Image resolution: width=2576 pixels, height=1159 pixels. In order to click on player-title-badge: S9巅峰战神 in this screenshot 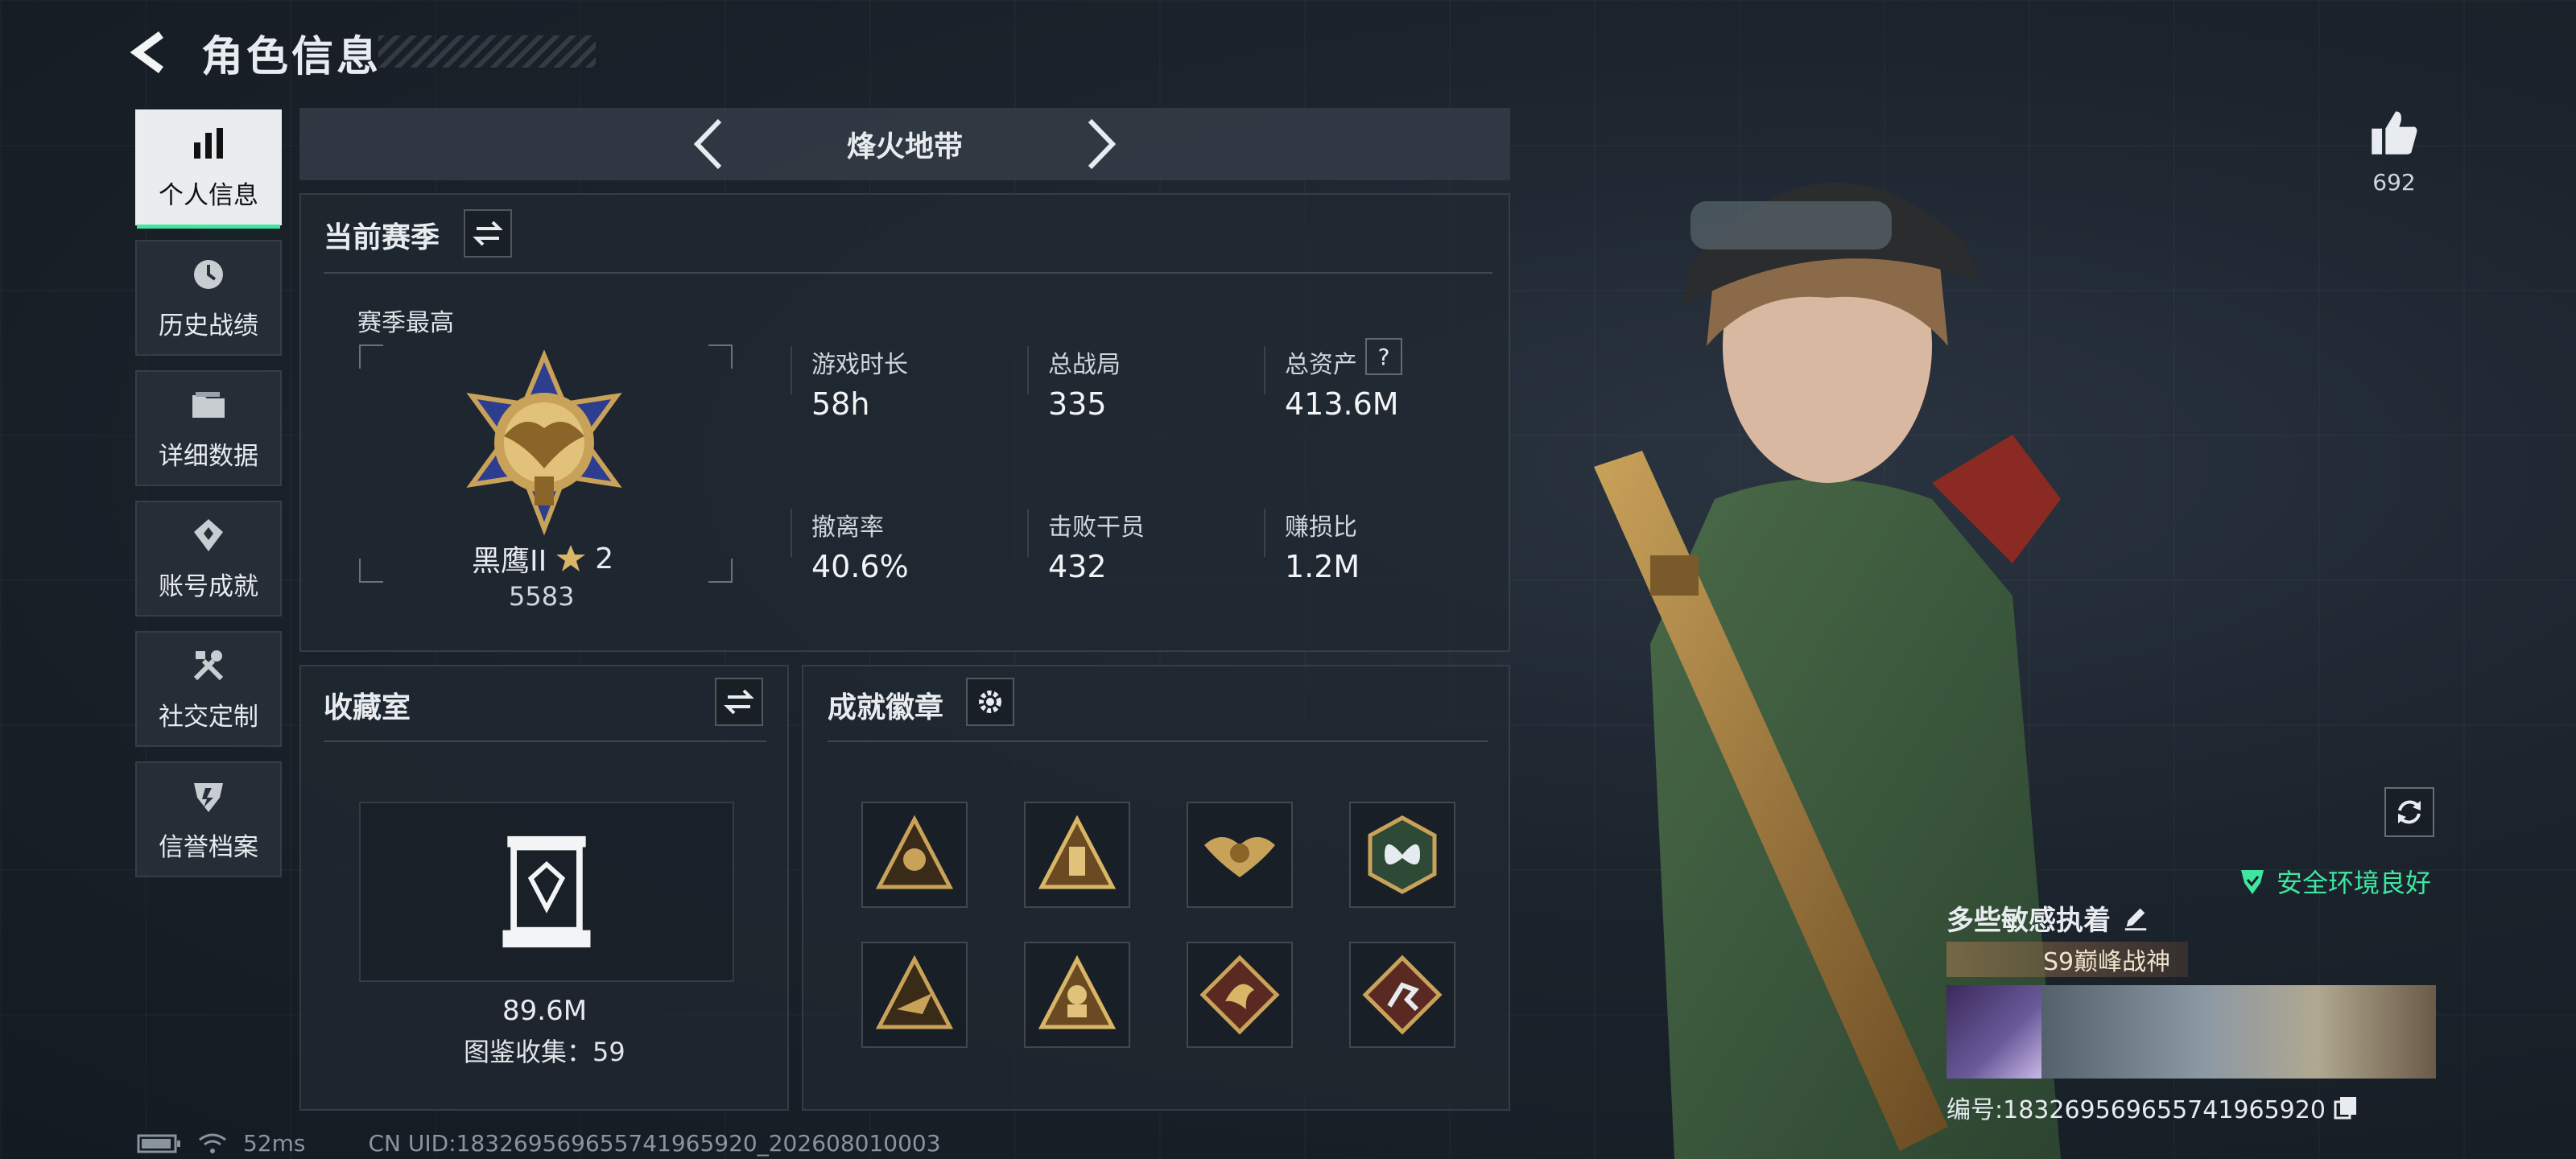, I will do `click(2067, 960)`.